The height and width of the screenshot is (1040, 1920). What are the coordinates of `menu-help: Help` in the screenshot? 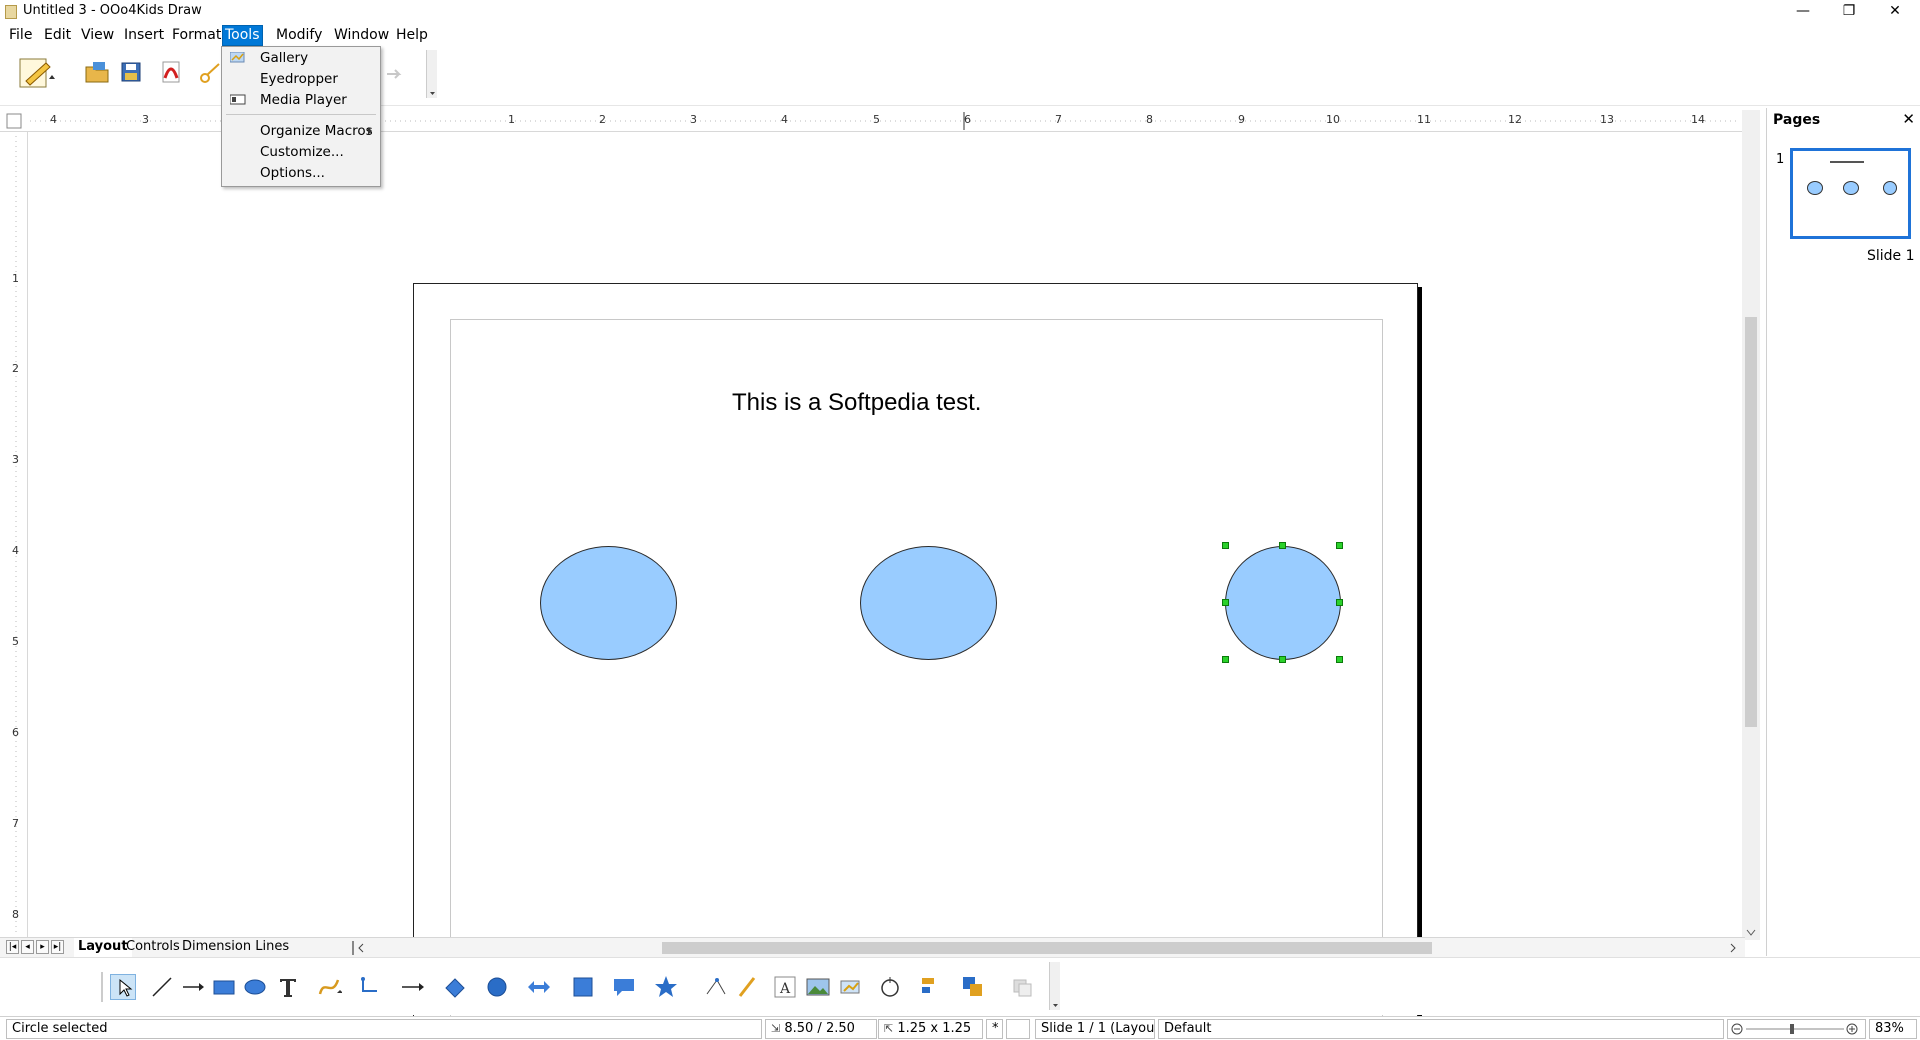 It's located at (412, 35).